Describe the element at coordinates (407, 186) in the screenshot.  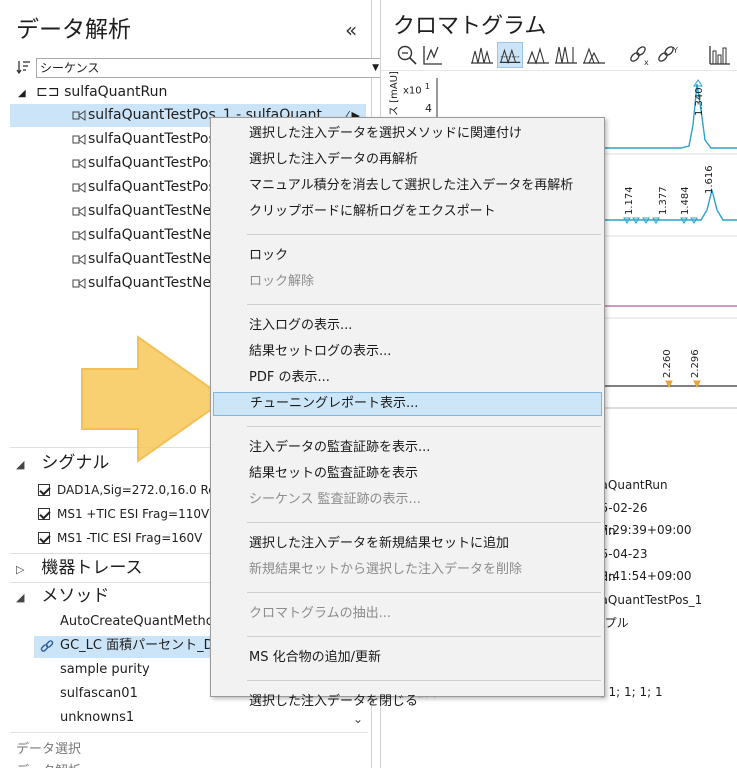
I see `context-menu-item: マニュアル積分を消去して選択した注入データを再解析` at that location.